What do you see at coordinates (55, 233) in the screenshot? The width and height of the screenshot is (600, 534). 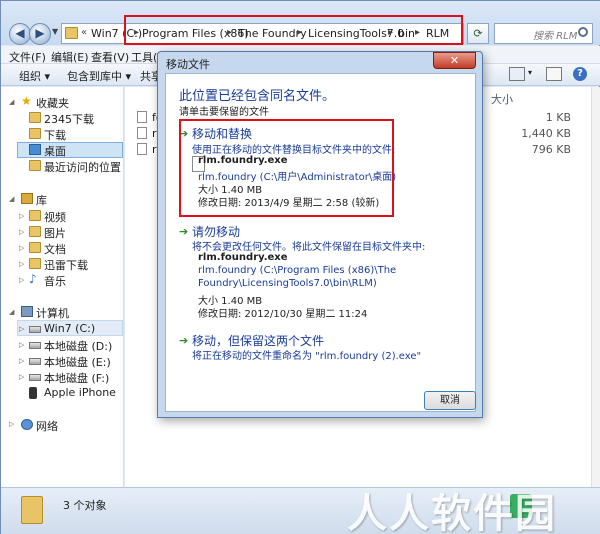 I see `nav-pictures: 图片` at bounding box center [55, 233].